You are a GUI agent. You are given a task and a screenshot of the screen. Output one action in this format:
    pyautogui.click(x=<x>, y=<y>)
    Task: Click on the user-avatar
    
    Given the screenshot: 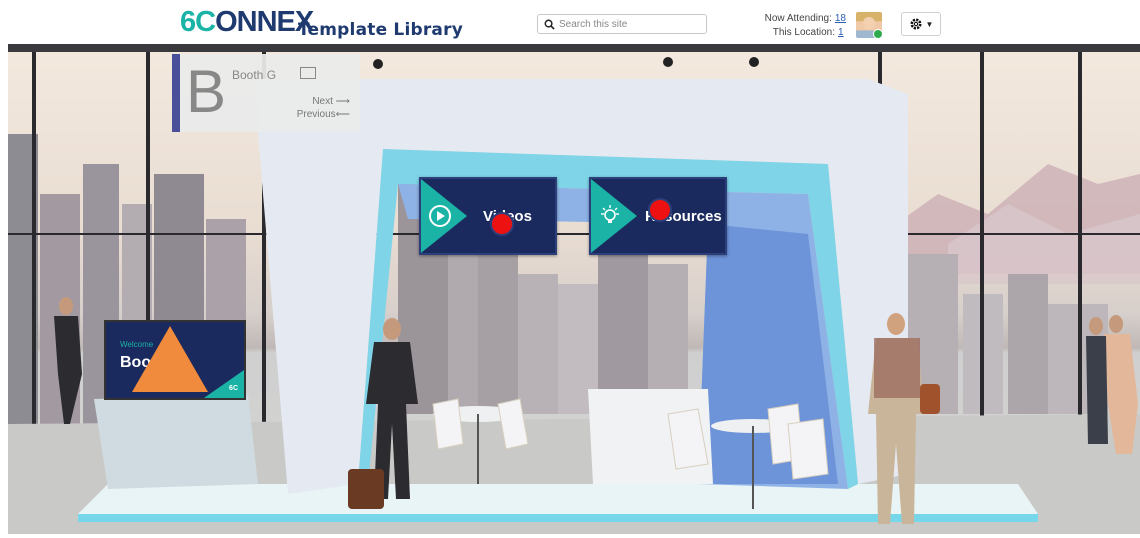 What is the action you would take?
    pyautogui.click(x=869, y=25)
    